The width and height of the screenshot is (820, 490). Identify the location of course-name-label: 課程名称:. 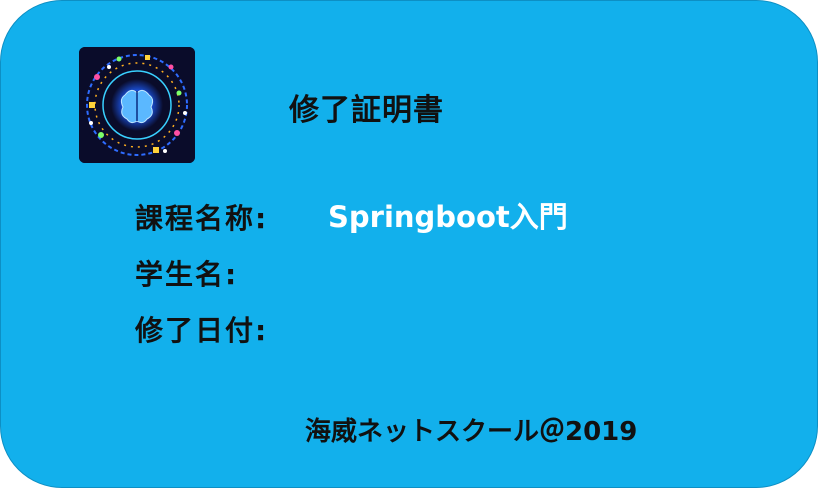
(202, 218).